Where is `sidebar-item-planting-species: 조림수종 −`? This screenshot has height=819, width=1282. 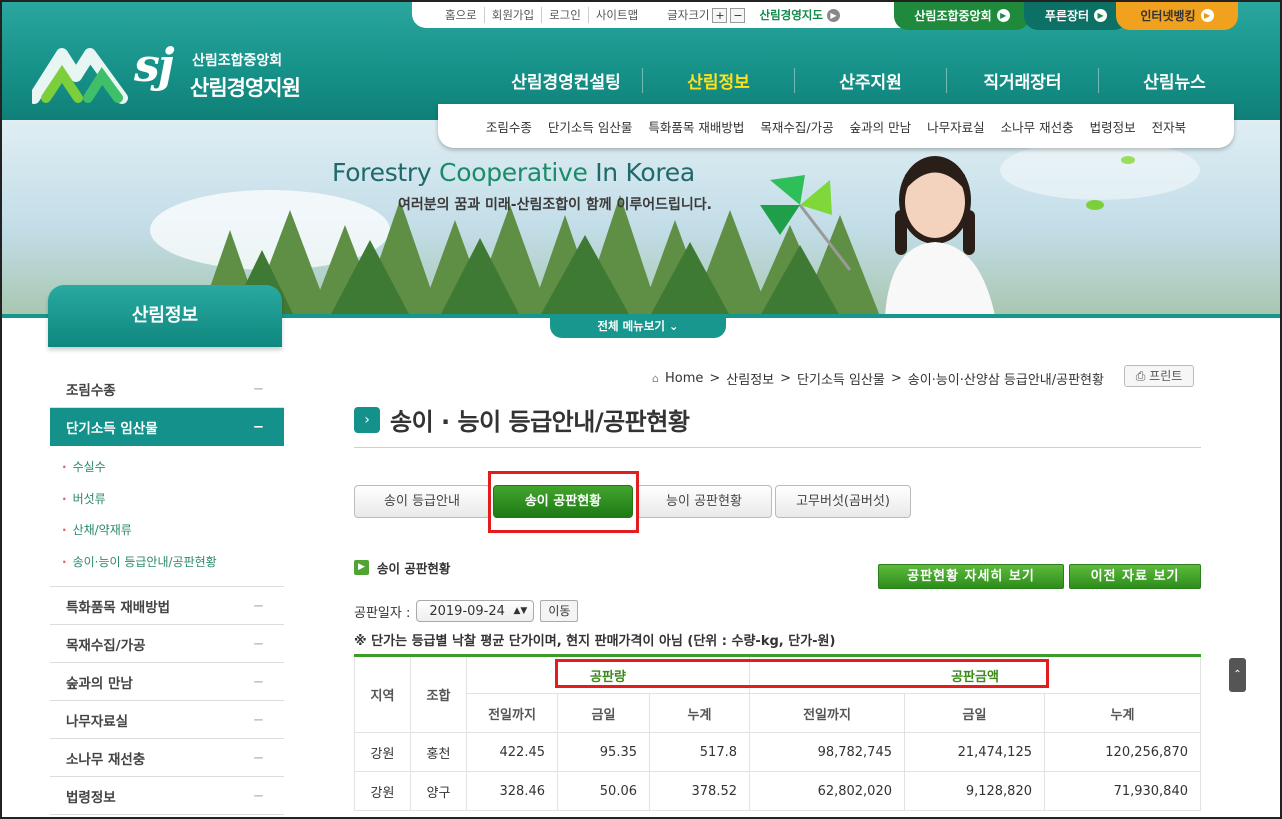 sidebar-item-planting-species: 조림수종 − is located at coordinates (167, 389).